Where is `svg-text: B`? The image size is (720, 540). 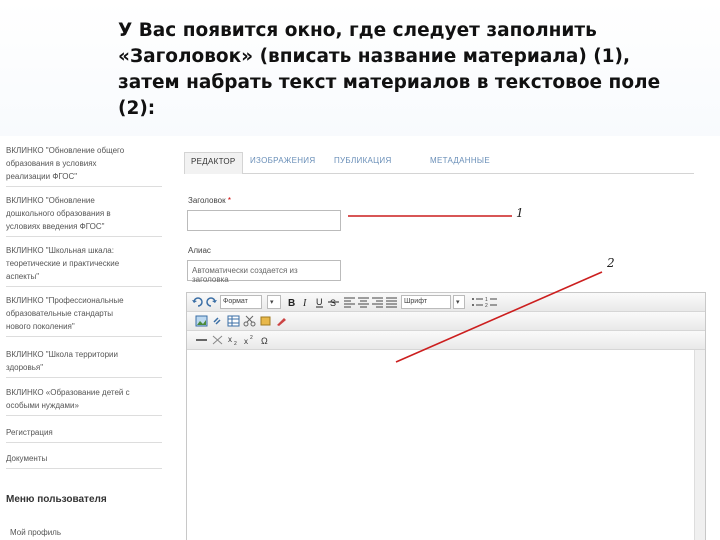 svg-text: B is located at coordinates (291, 303).